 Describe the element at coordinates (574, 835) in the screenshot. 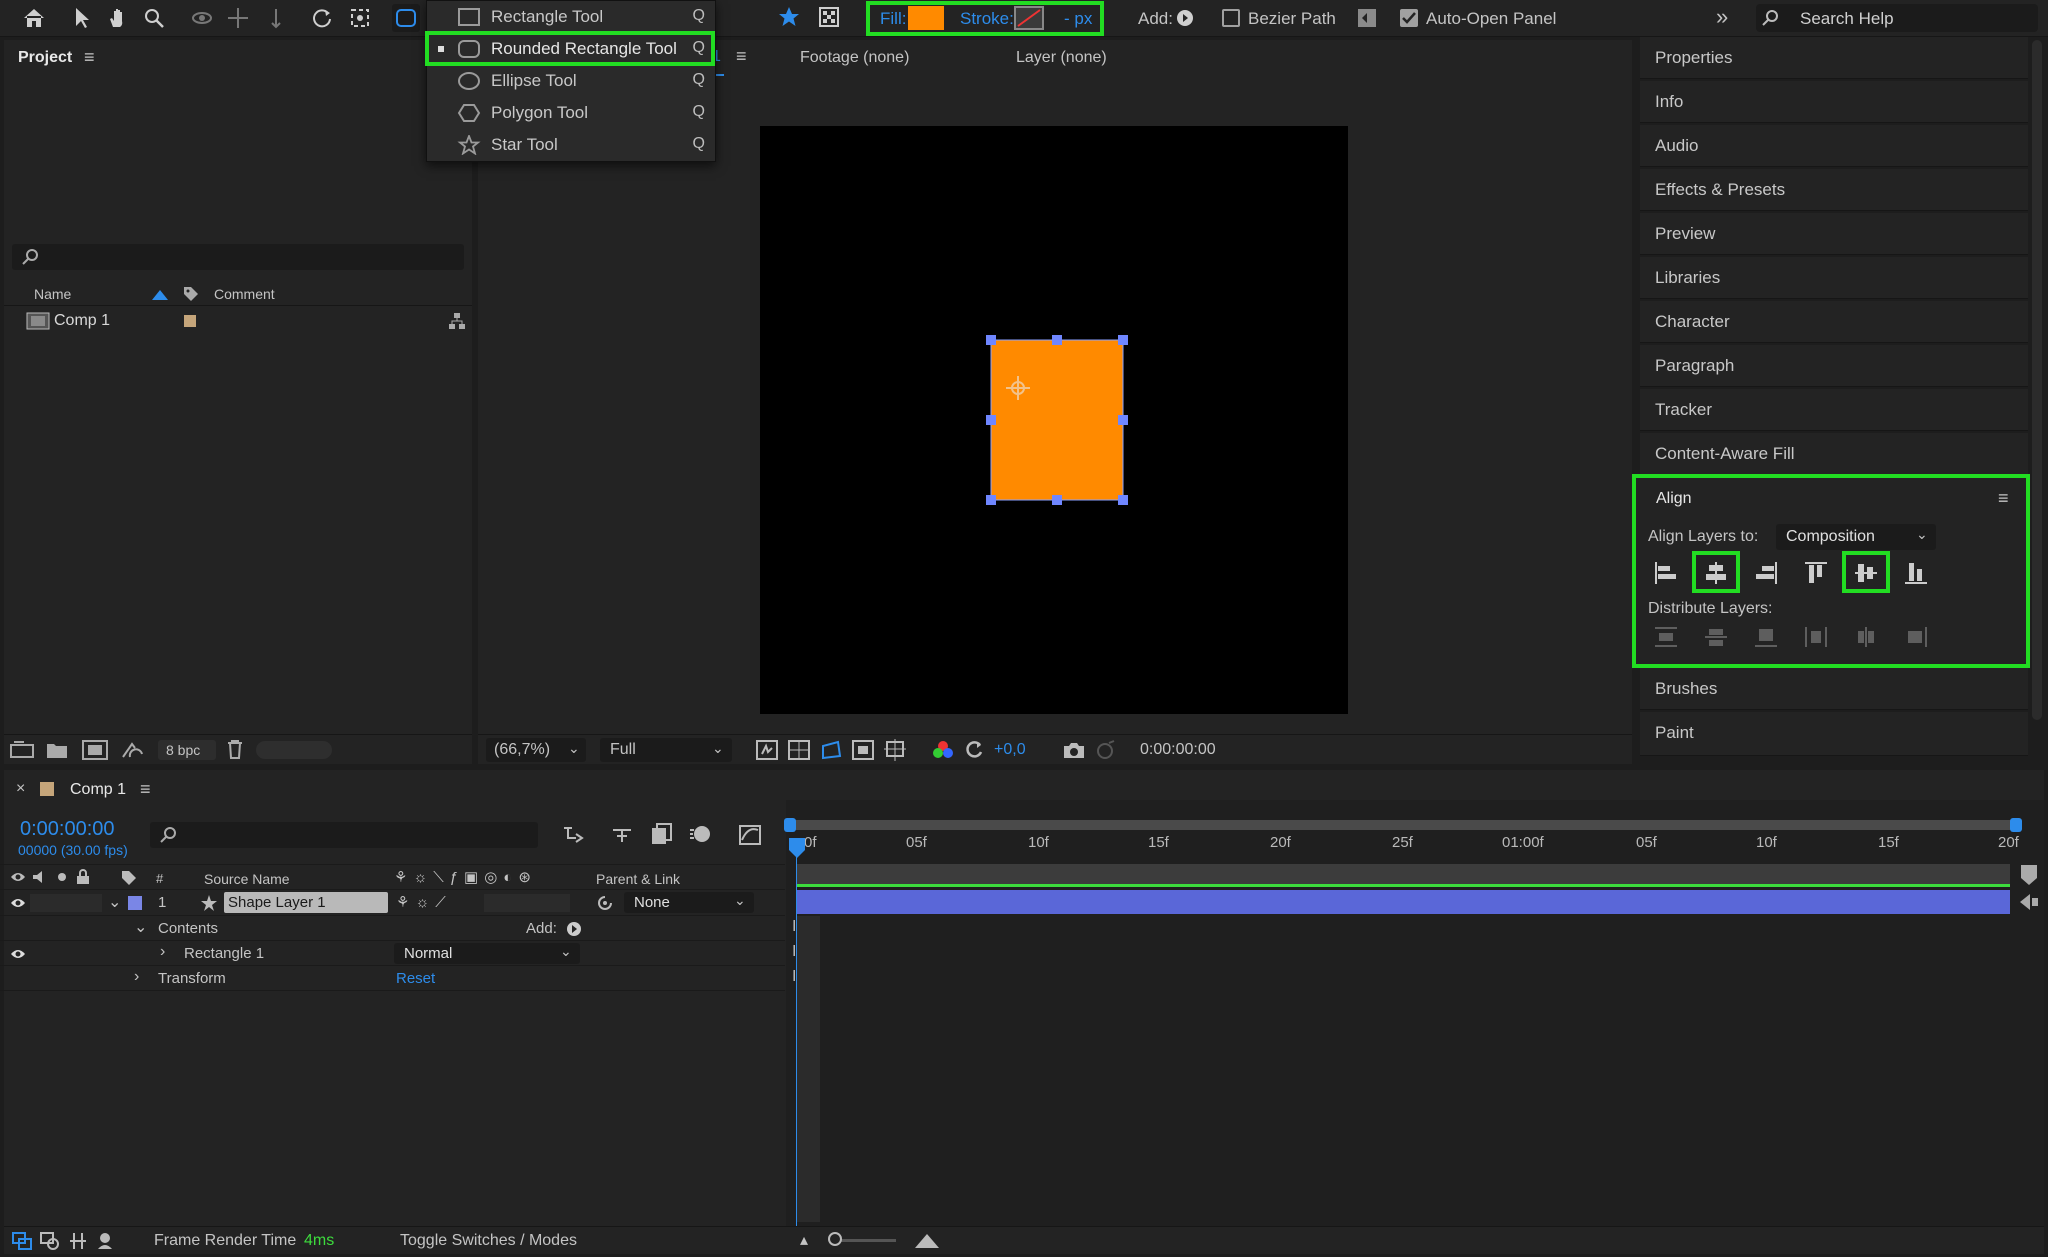

I see `composition-flowchart-icon` at that location.